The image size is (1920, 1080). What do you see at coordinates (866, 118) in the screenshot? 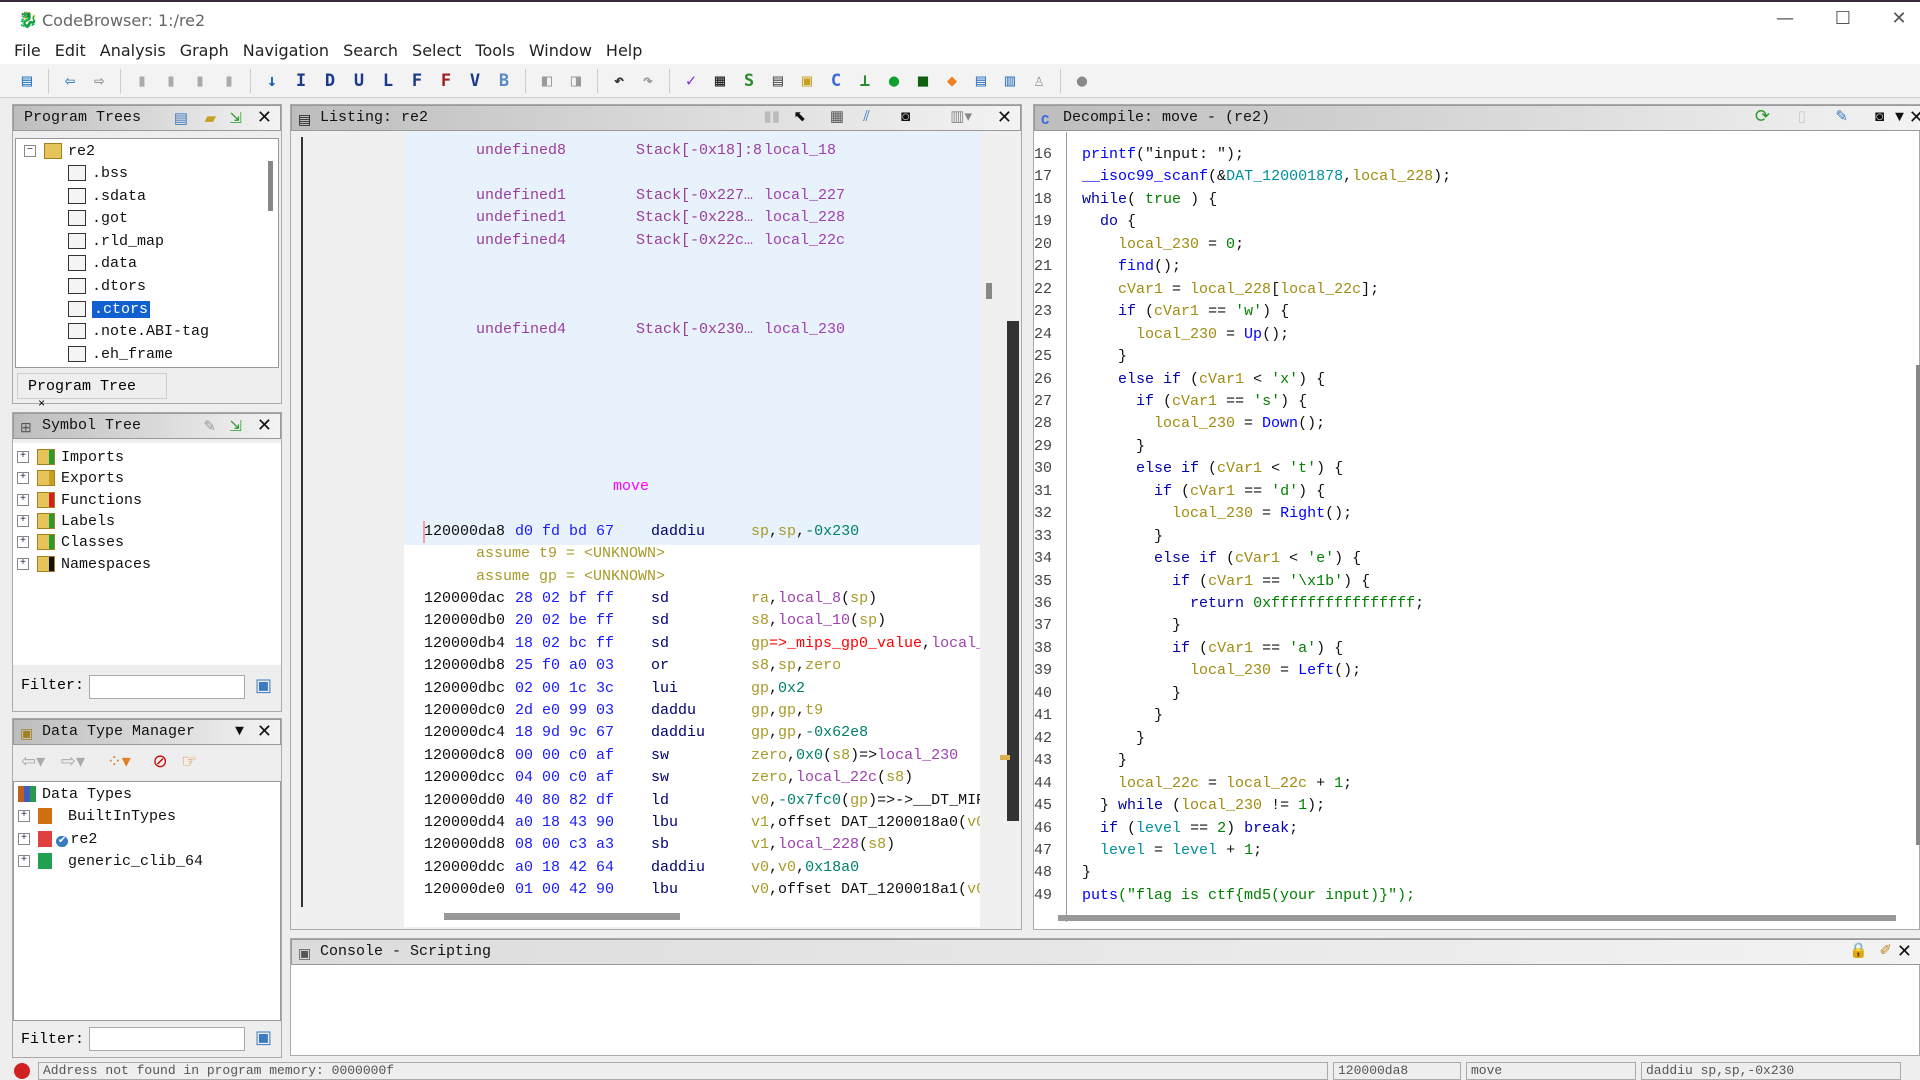
I see `diff-icon: ⫽` at bounding box center [866, 118].